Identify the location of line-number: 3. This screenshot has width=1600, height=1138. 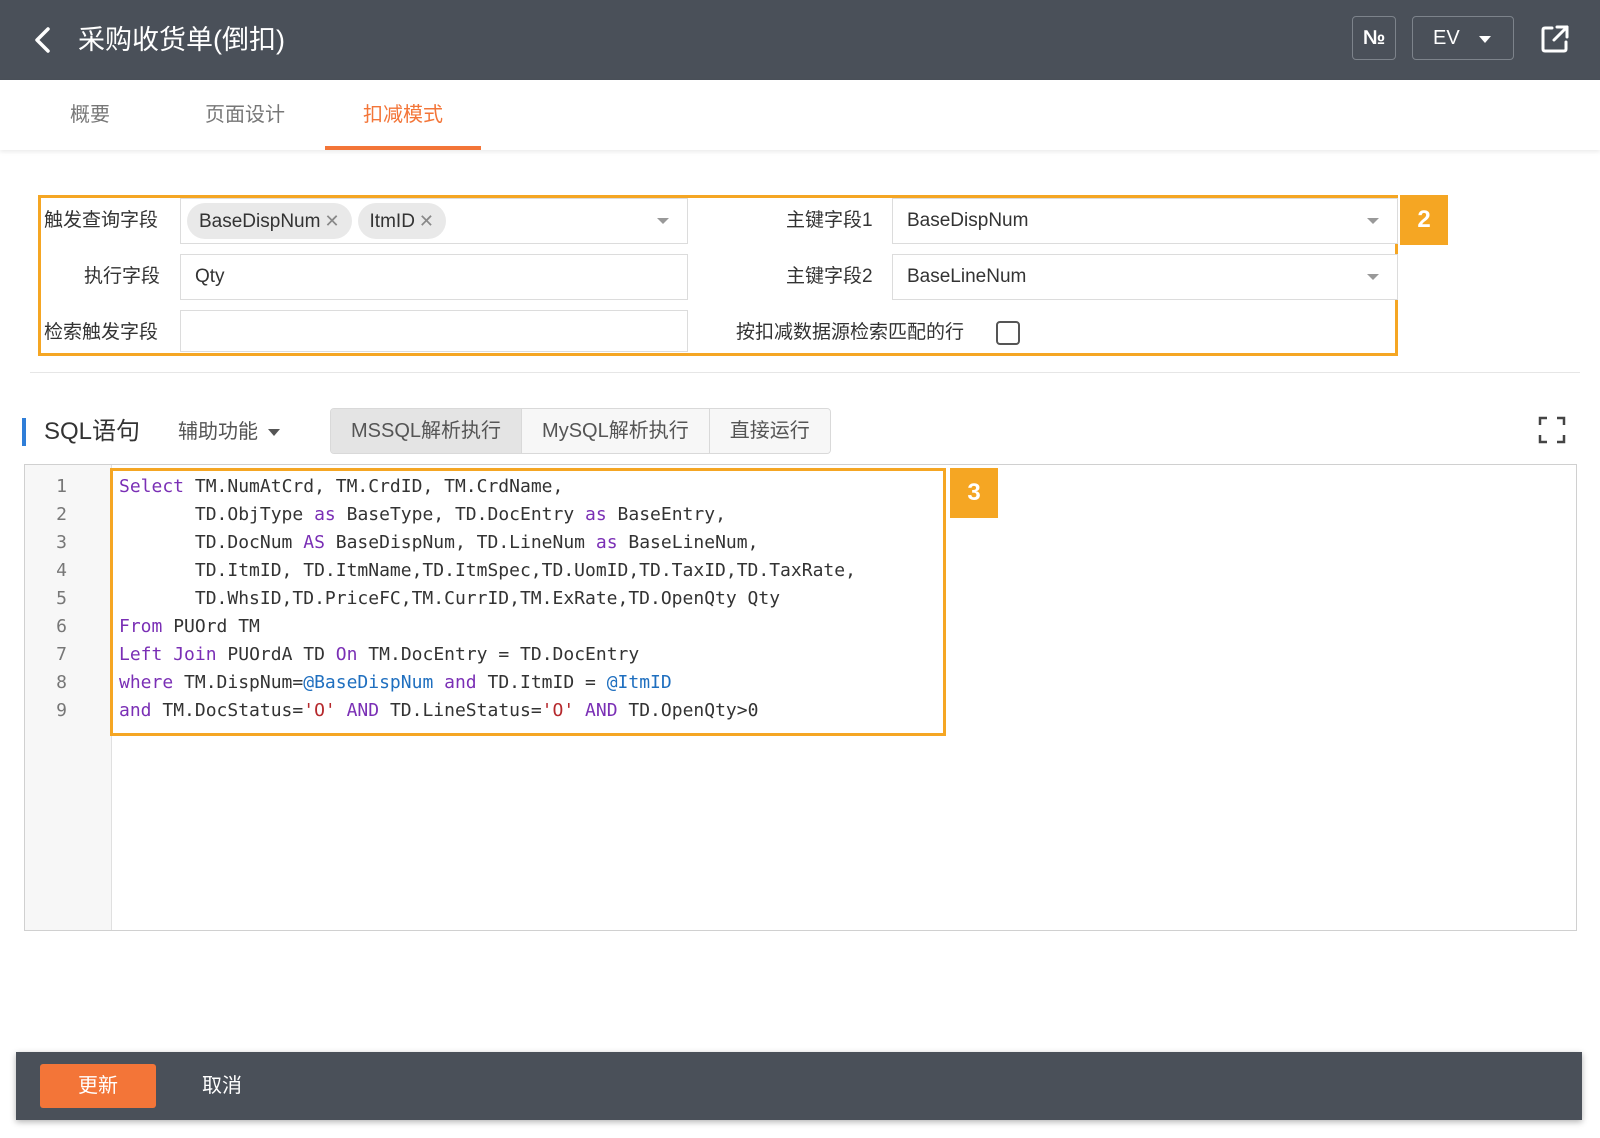
(61, 542).